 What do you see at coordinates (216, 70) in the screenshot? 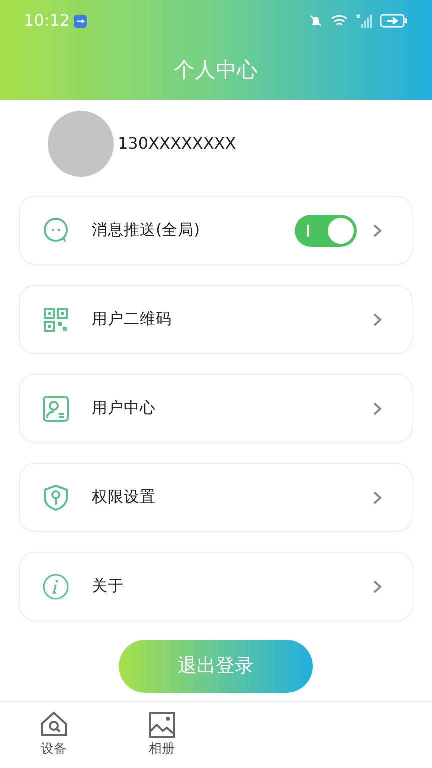
I see `page-title: 个人中心` at bounding box center [216, 70].